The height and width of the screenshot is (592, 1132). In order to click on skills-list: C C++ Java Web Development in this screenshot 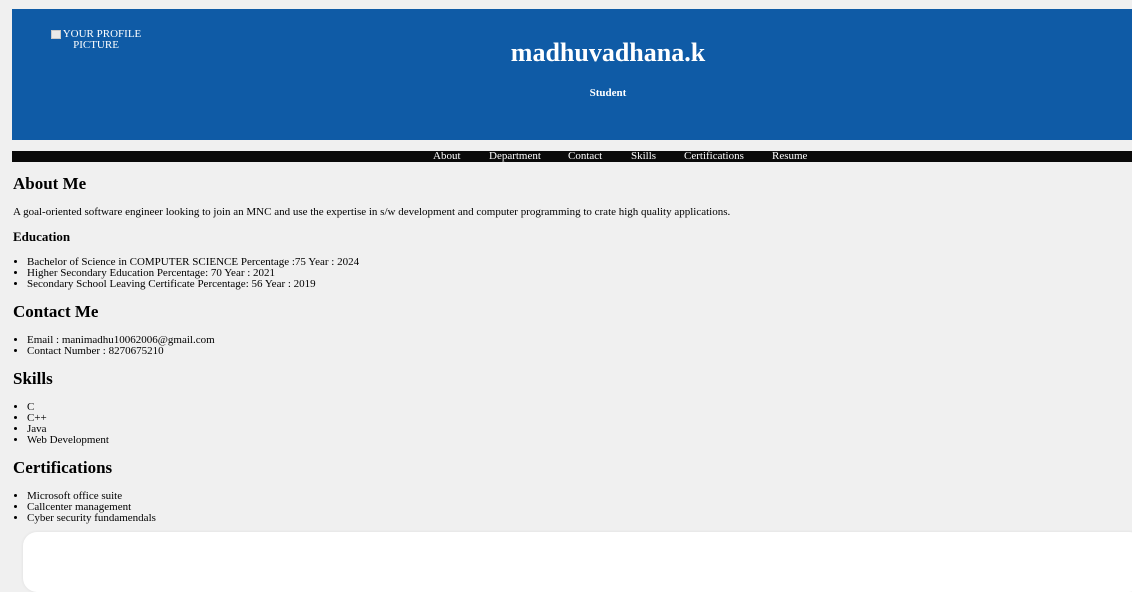, I will do `click(563, 424)`.